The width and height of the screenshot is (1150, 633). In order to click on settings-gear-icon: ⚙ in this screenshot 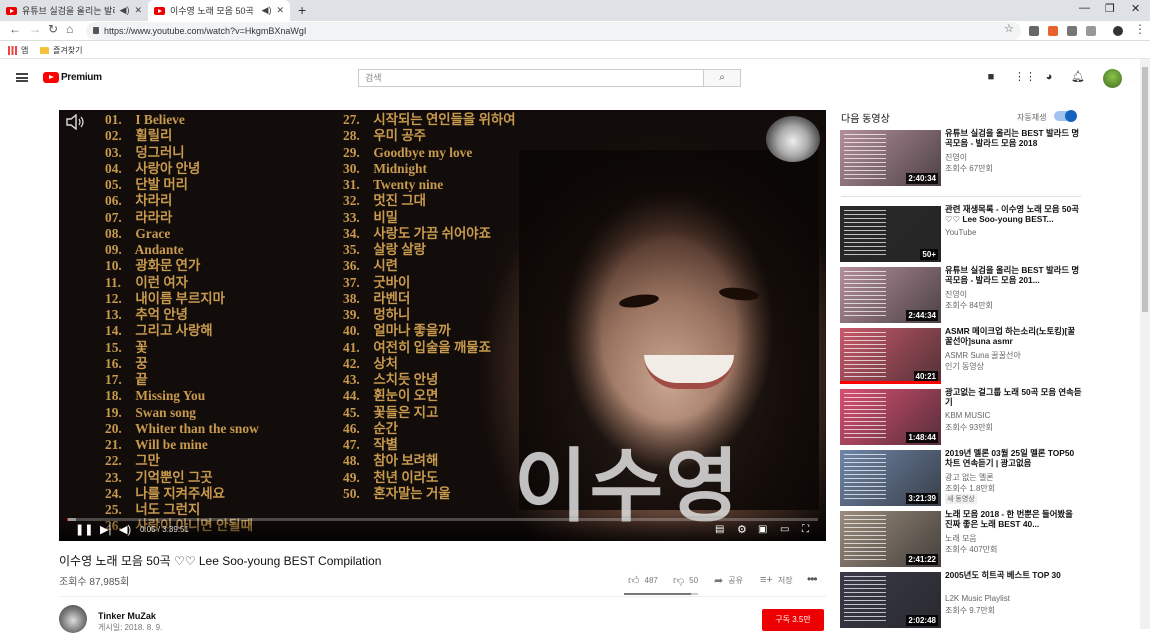, I will do `click(742, 530)`.